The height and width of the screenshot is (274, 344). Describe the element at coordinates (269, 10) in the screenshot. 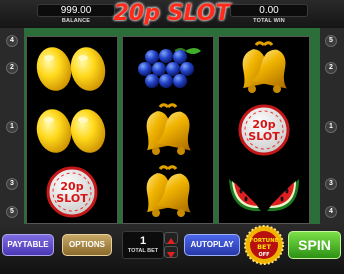

I see `total-win-value: 0.00` at that location.